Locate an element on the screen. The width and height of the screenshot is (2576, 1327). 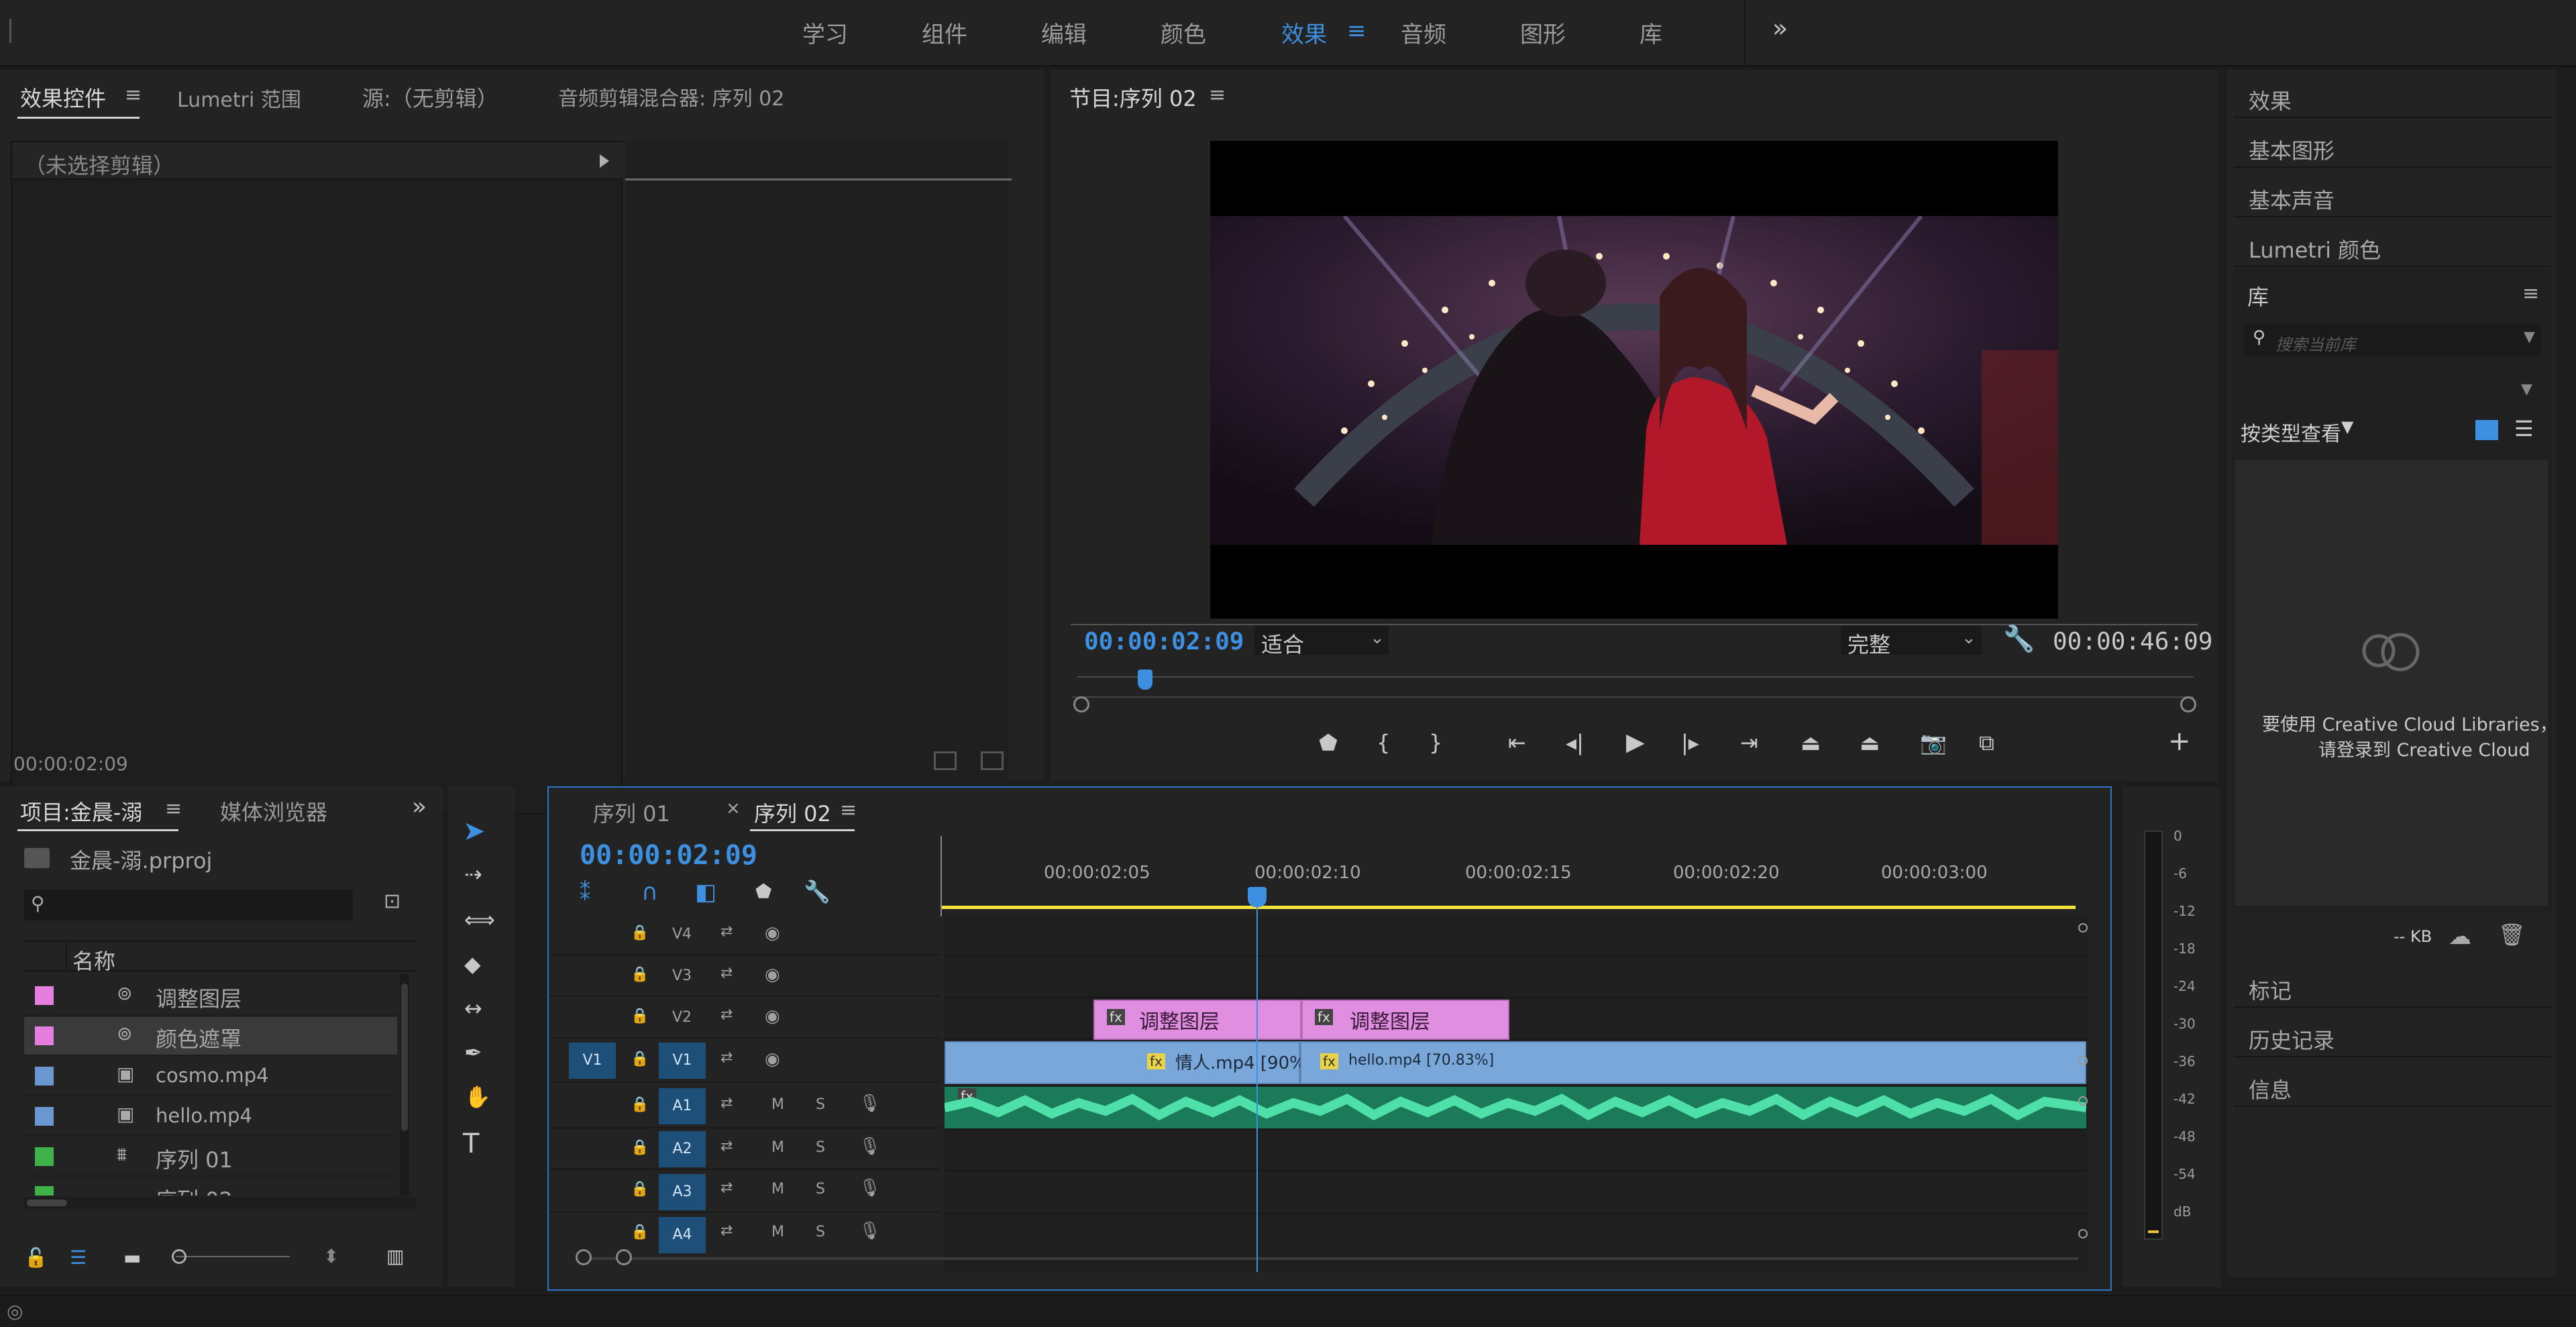
filter-icon is located at coordinates (945, 761).